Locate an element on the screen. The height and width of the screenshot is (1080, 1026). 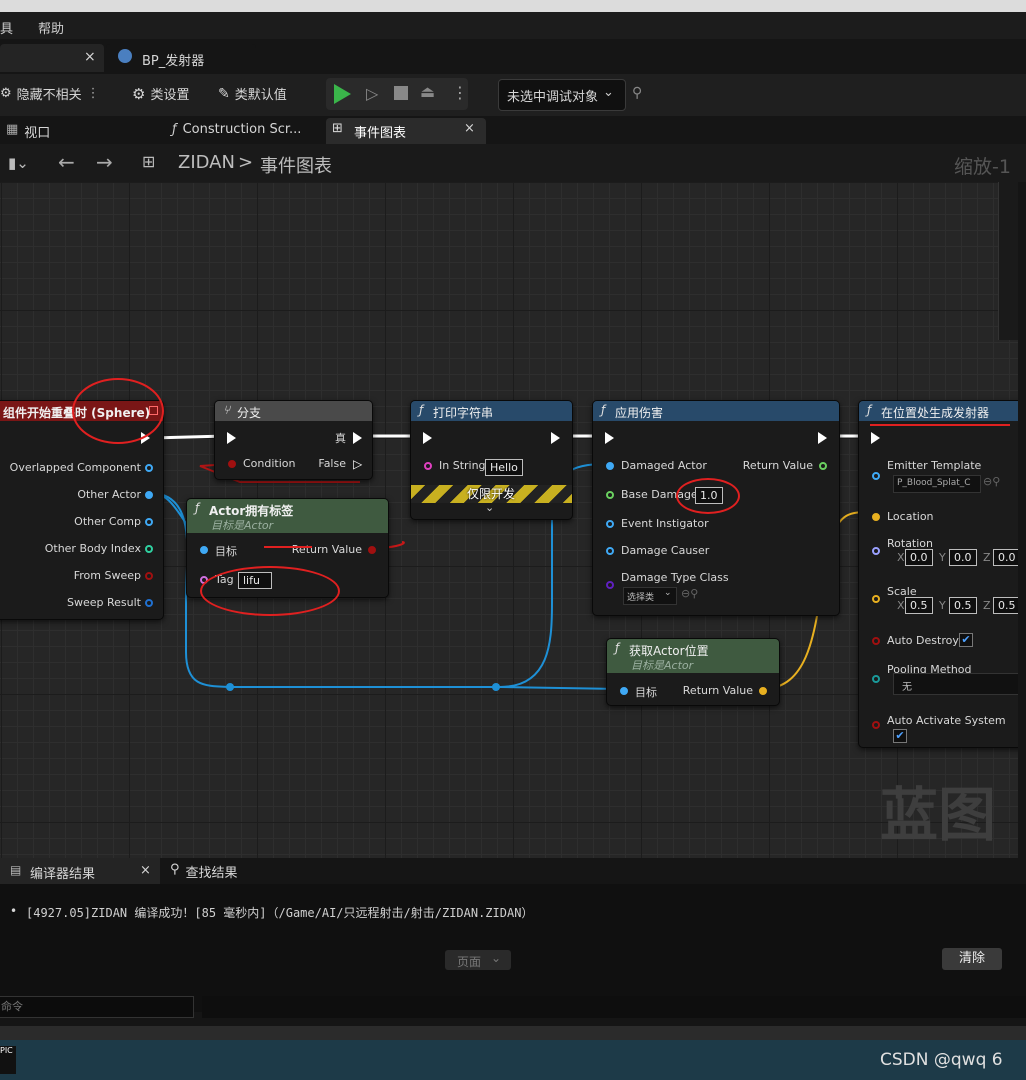
pin-base-damage is located at coordinates (610, 495).